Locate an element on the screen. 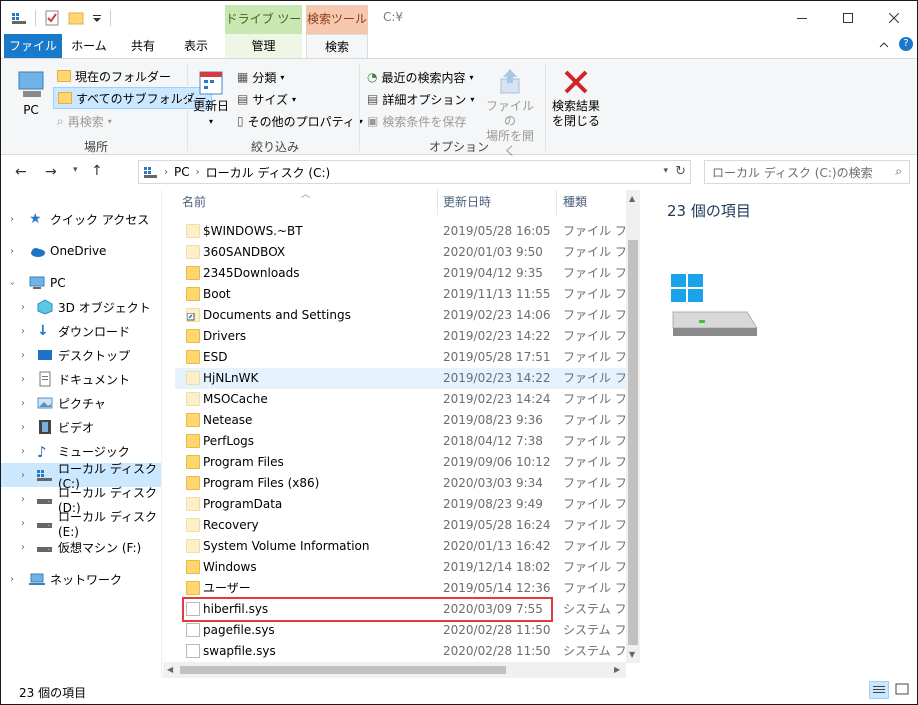 Image resolution: width=918 pixels, height=705 pixels. table-row: ESD 2019/05/28 17:51 ファイル フォルダー is located at coordinates (401, 357).